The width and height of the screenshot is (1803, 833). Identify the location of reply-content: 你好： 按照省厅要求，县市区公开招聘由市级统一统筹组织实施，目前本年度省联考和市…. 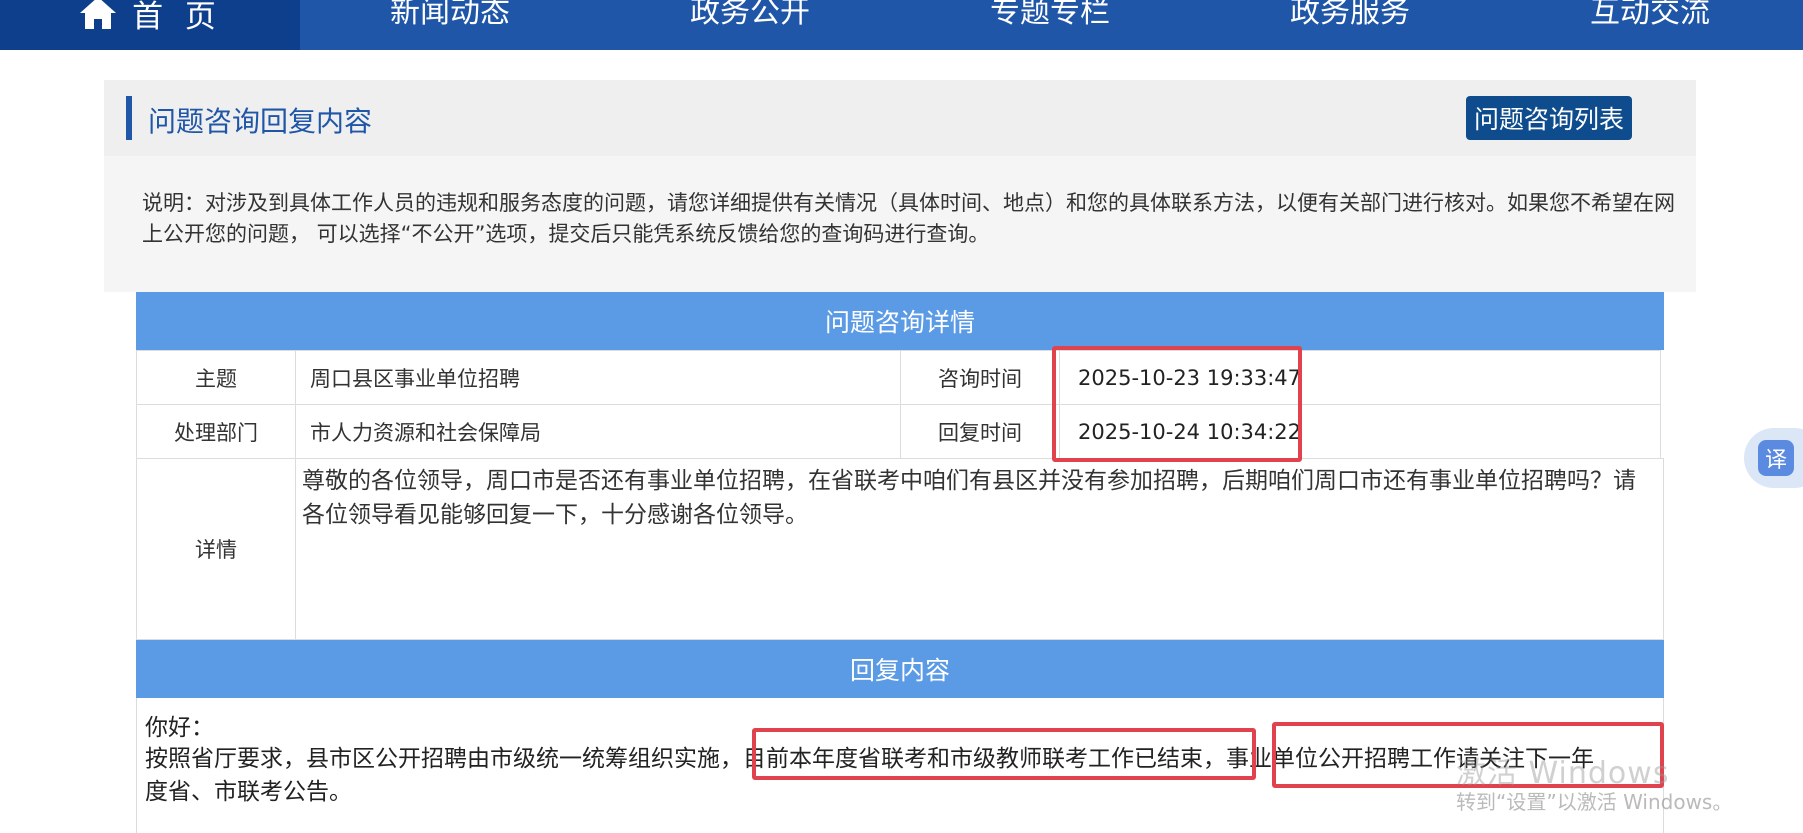
(900, 765).